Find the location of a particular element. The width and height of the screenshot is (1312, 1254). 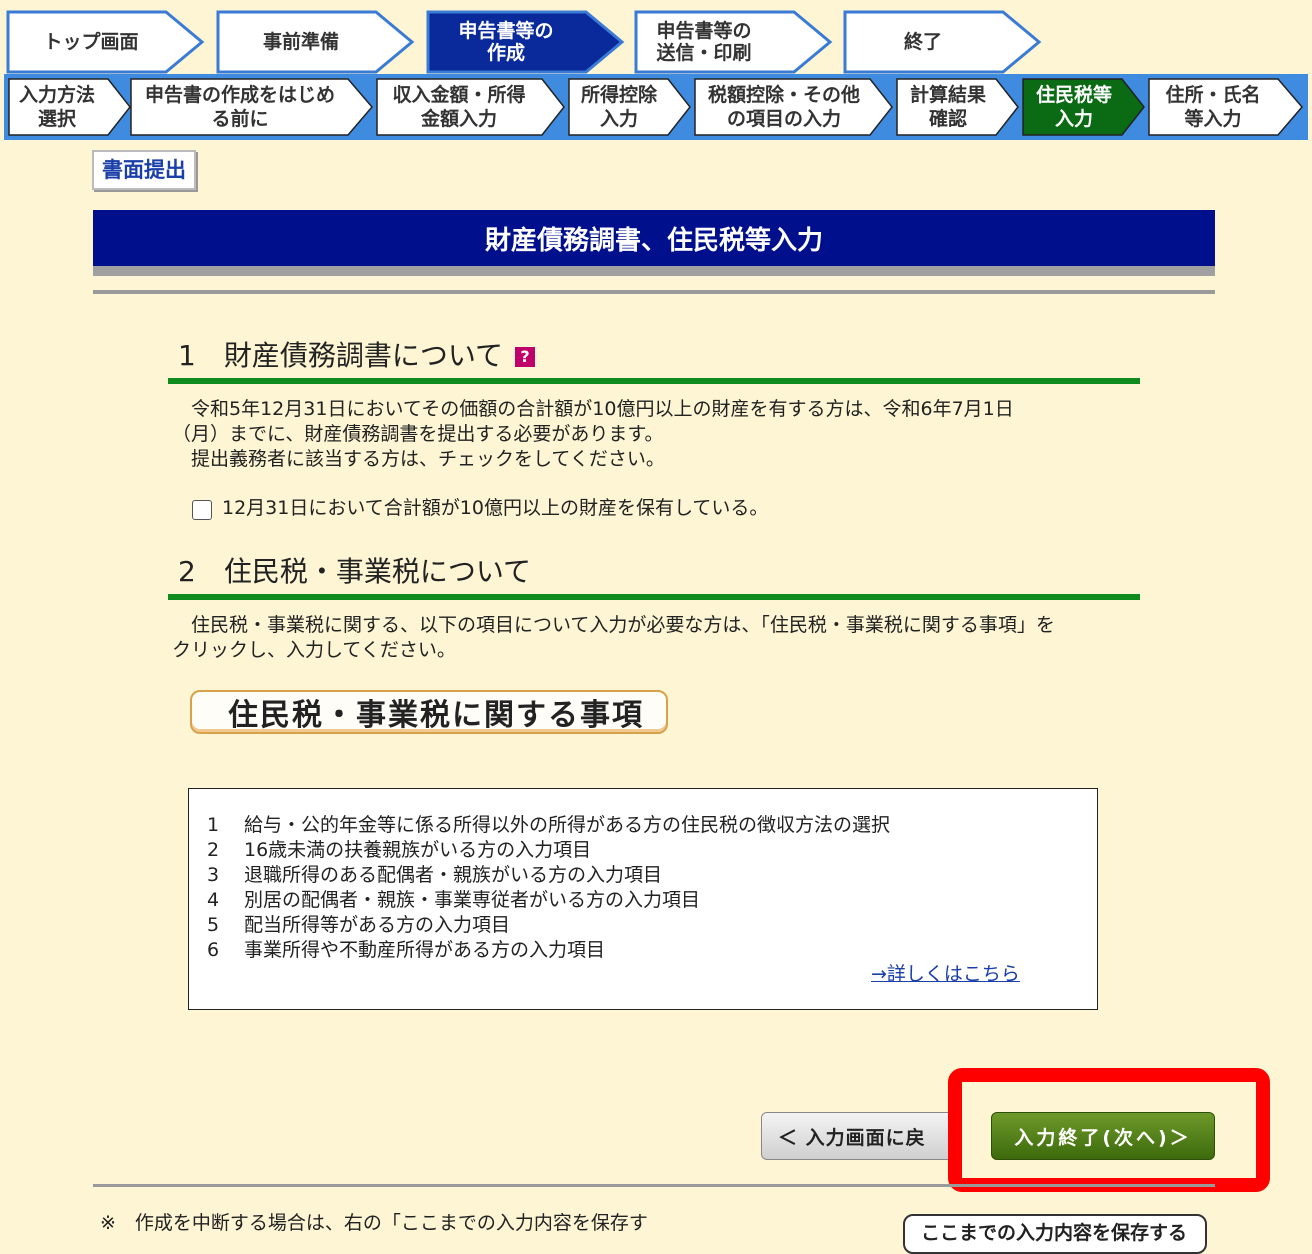

substep-address: 住所・氏名 等入力 is located at coordinates (1226, 107).